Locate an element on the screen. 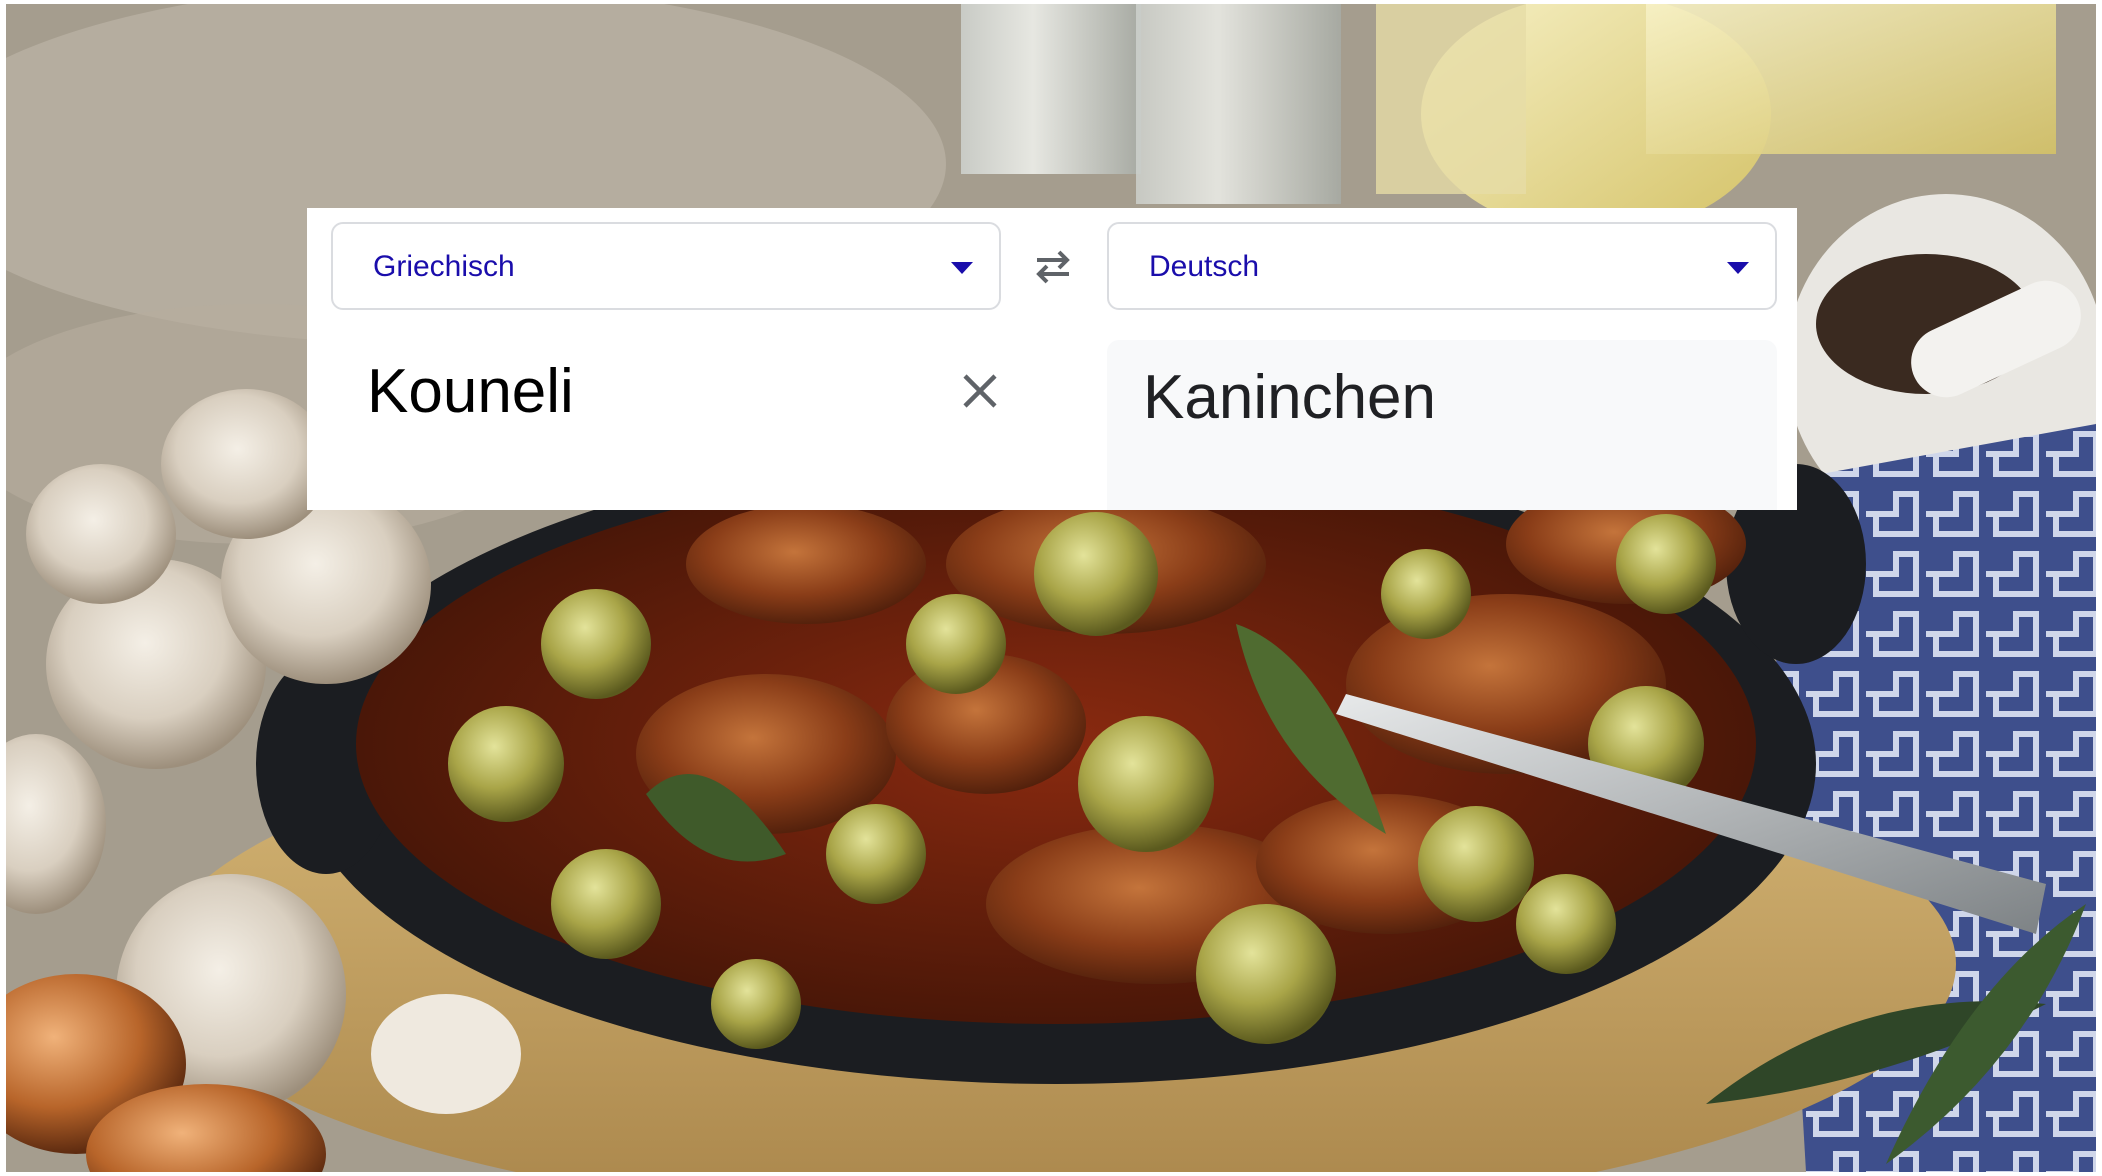 Image resolution: width=2102 pixels, height=1176 pixels. source-text-input: Kouneli is located at coordinates (470, 392).